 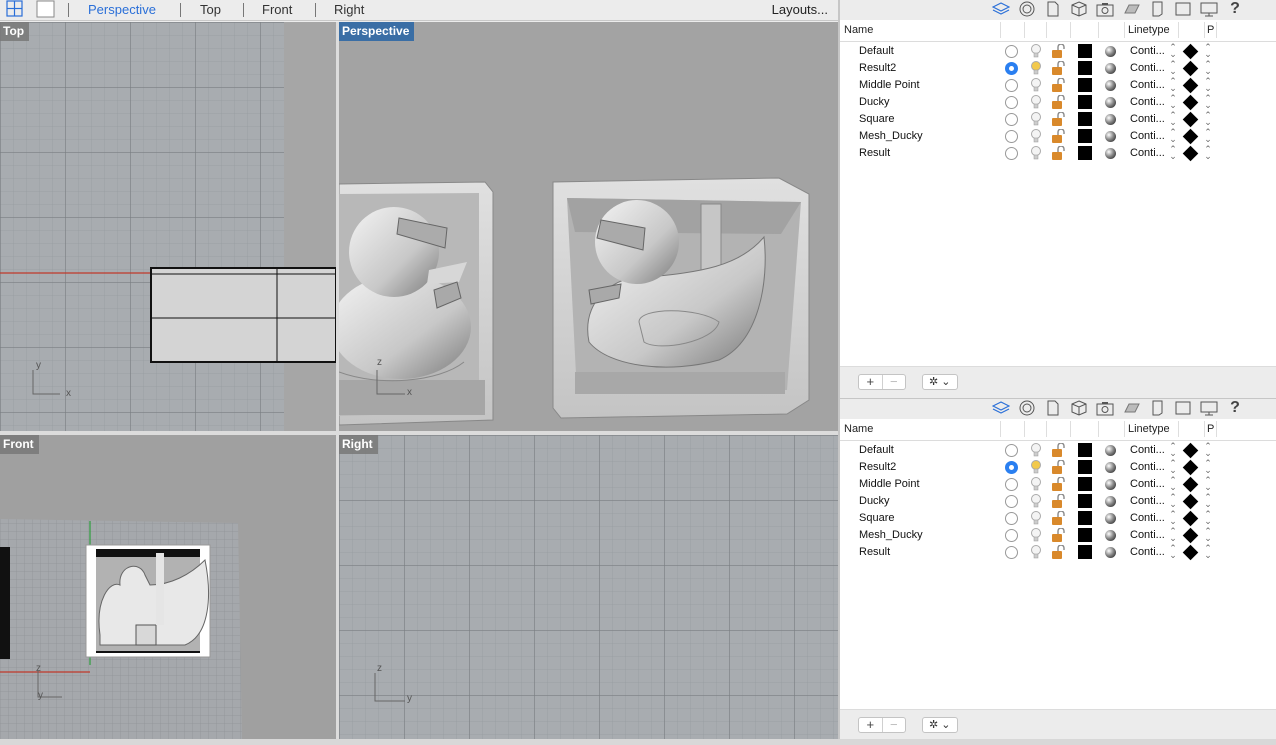 I want to click on layer-row: Result2 Conti... ⌃ ⌄ ⌃ ⌄, so click(x=1058, y=467).